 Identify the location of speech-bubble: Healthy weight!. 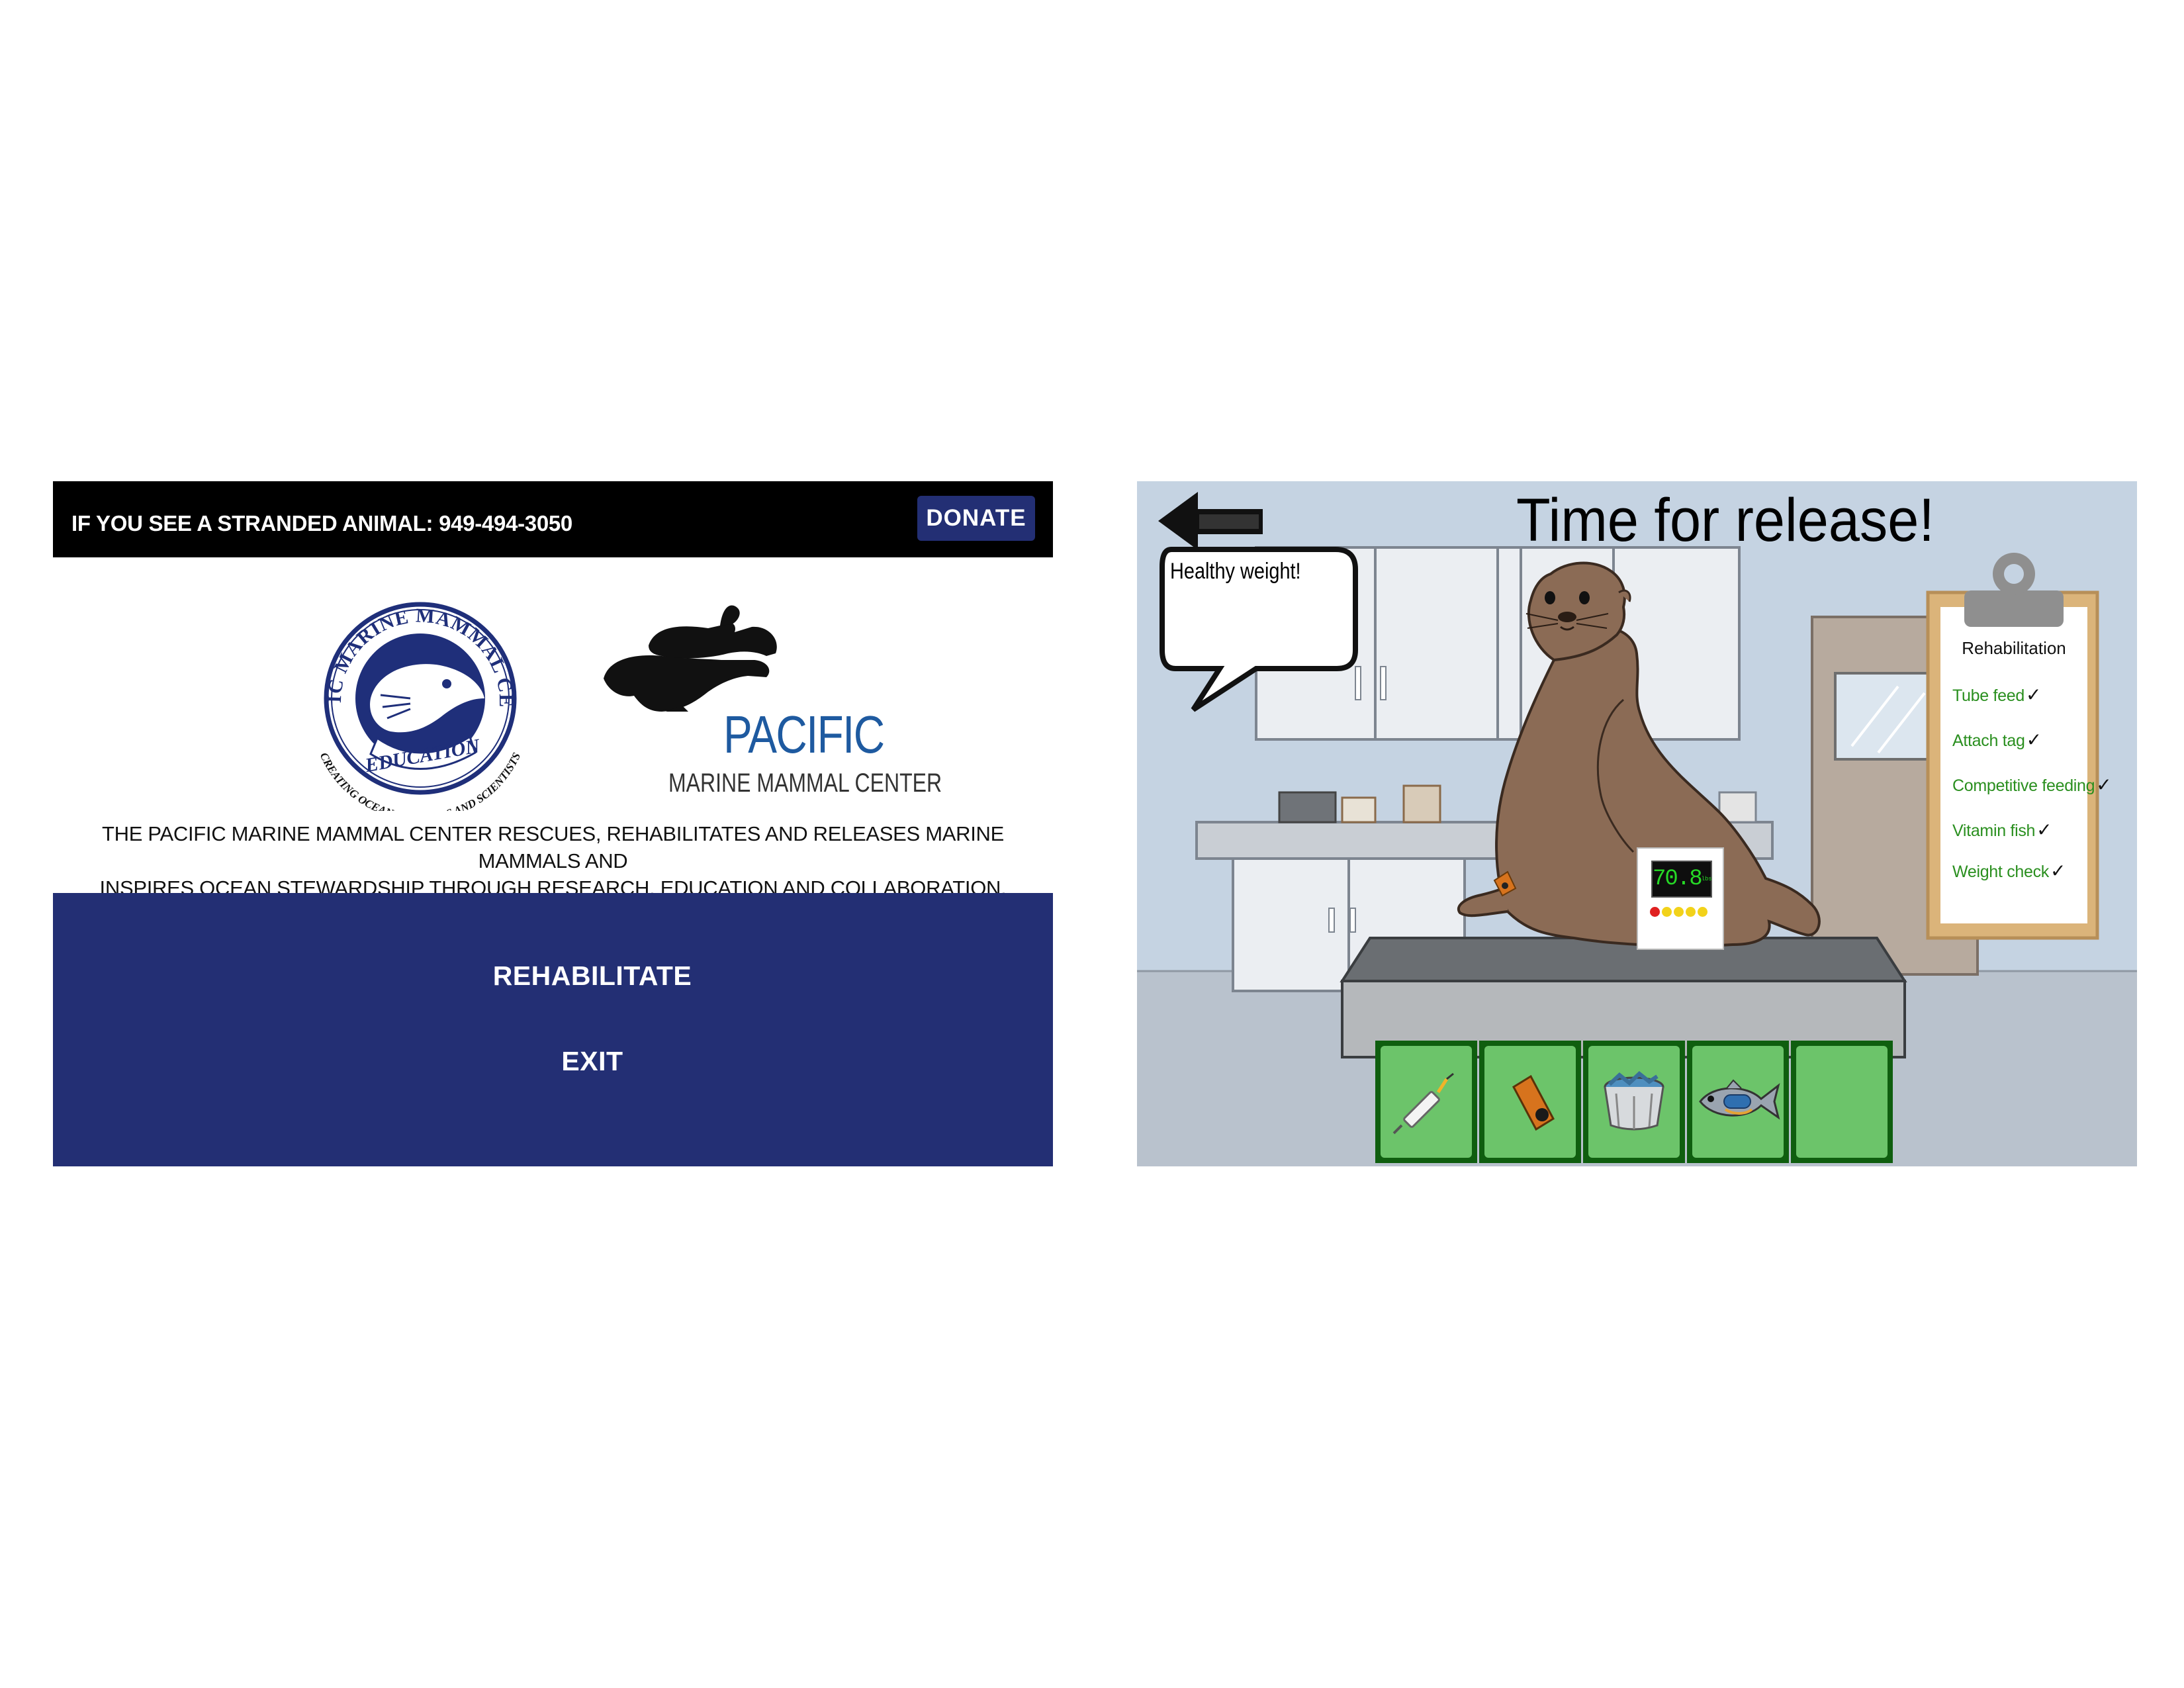
(1259, 628).